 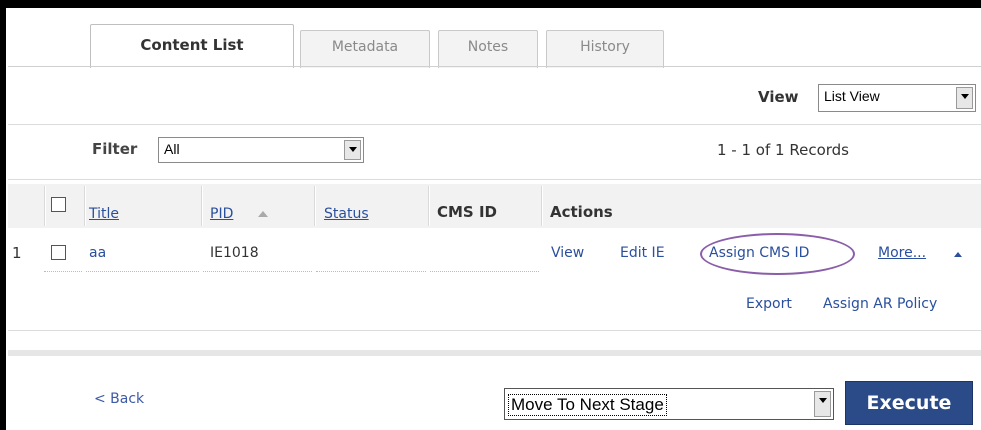 I want to click on highlight-annotation, so click(x=777, y=254).